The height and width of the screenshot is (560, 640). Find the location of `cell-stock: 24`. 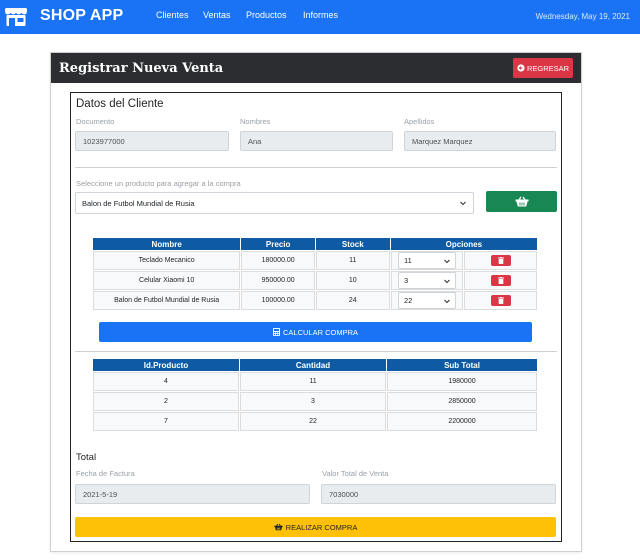

cell-stock: 24 is located at coordinates (352, 300).